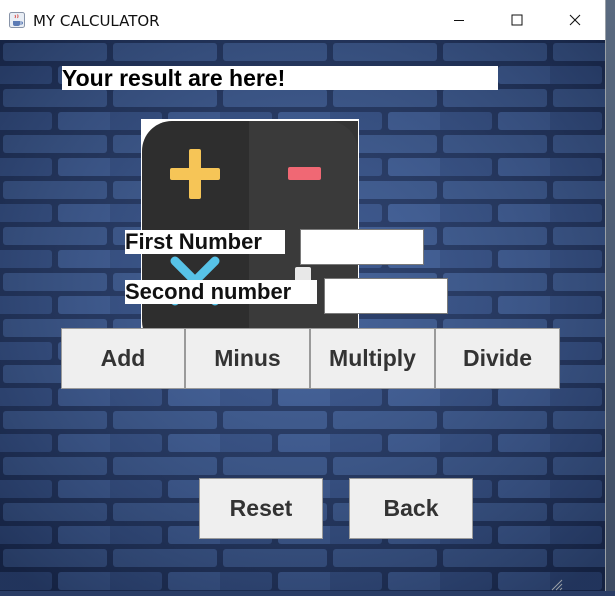  What do you see at coordinates (362, 247) in the screenshot?
I see `first-number-input` at bounding box center [362, 247].